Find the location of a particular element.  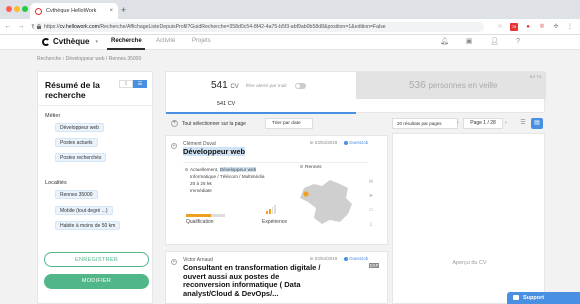

browser-tabbar: Cvthèque HelloWork × + is located at coordinates (290, 9).